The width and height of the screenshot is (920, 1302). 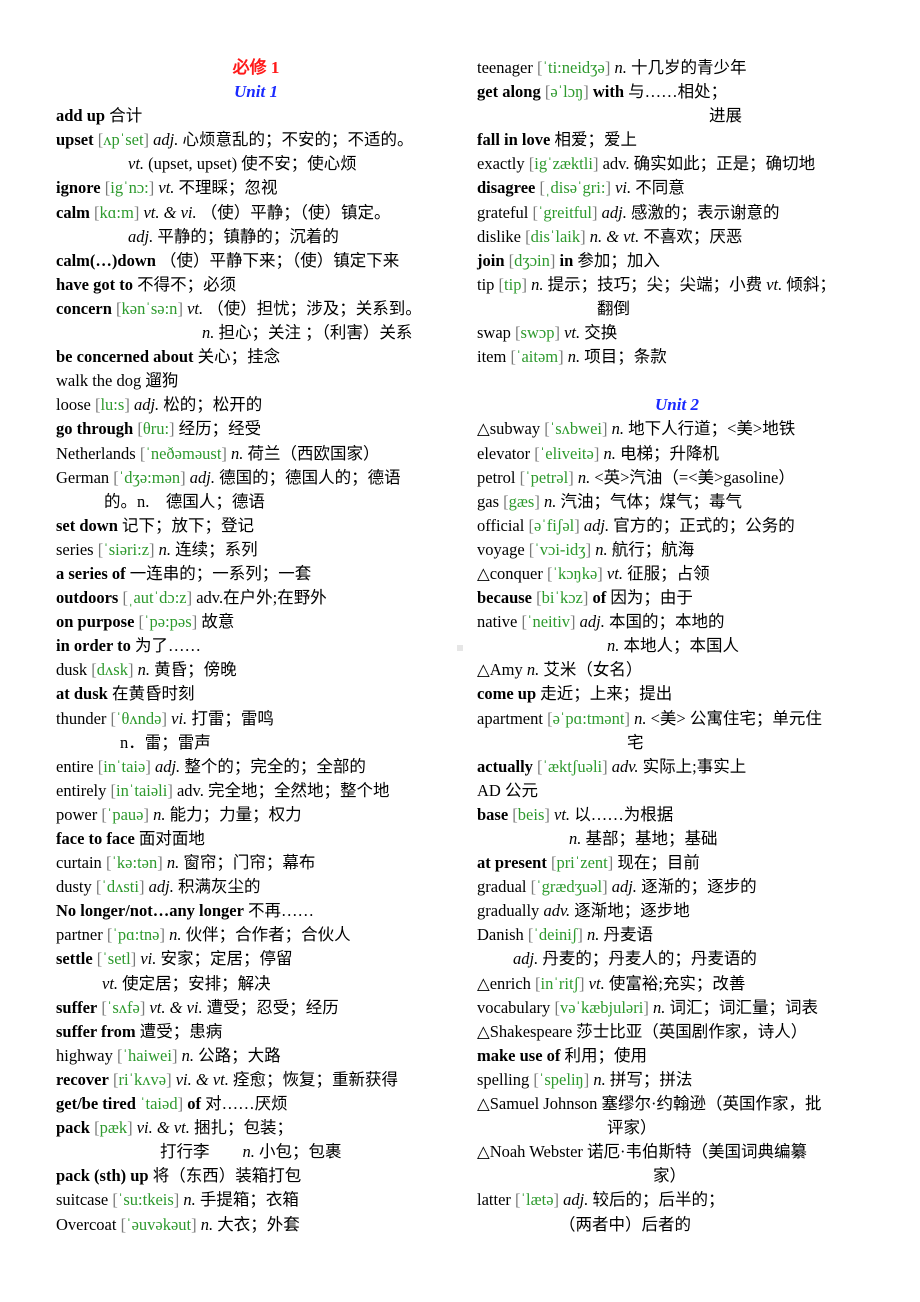 I want to click on vocab-entry: outdoors [ˌautˈdɔ:z] adv.在户外;在野外, so click(x=256, y=598).